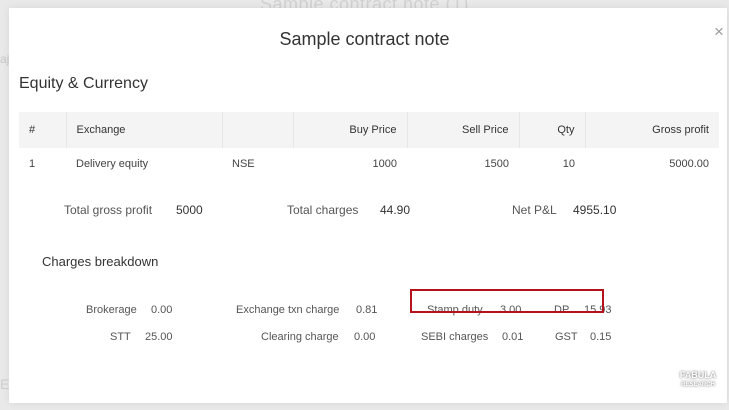 The width and height of the screenshot is (729, 410). I want to click on cell-buy-price: 1000, so click(384, 164).